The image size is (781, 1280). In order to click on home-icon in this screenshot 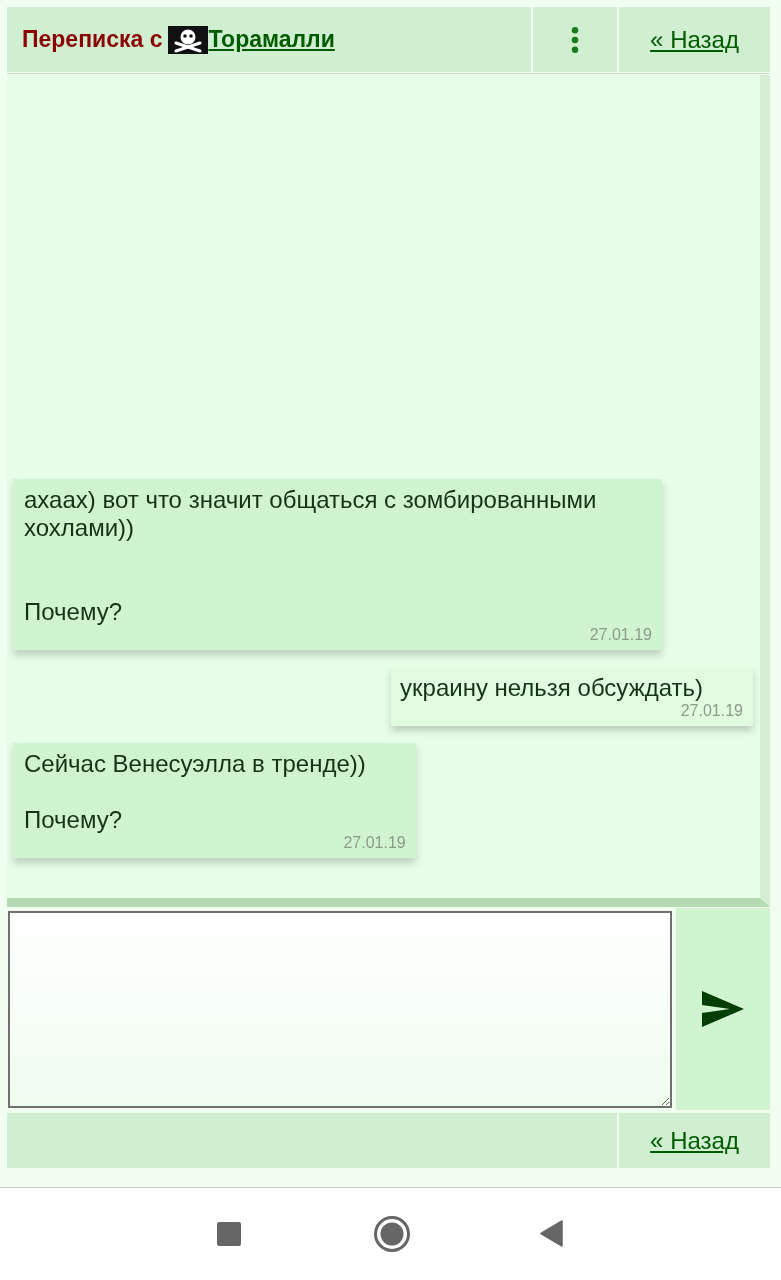, I will do `click(392, 1234)`.